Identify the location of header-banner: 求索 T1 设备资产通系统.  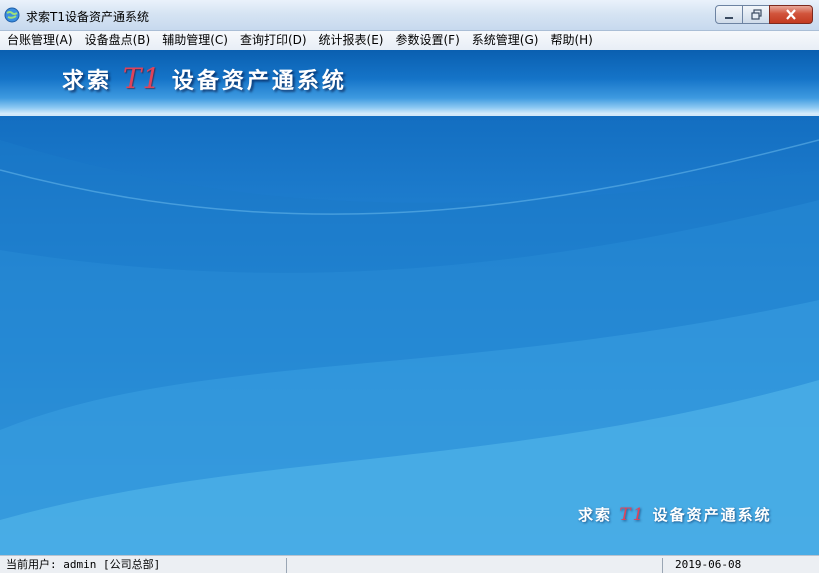
(409, 82).